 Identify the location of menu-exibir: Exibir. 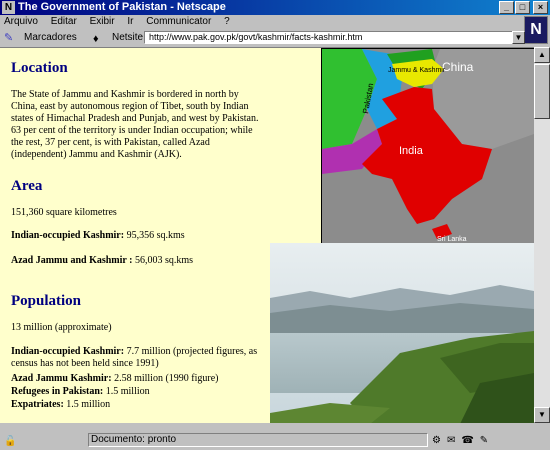
(102, 21).